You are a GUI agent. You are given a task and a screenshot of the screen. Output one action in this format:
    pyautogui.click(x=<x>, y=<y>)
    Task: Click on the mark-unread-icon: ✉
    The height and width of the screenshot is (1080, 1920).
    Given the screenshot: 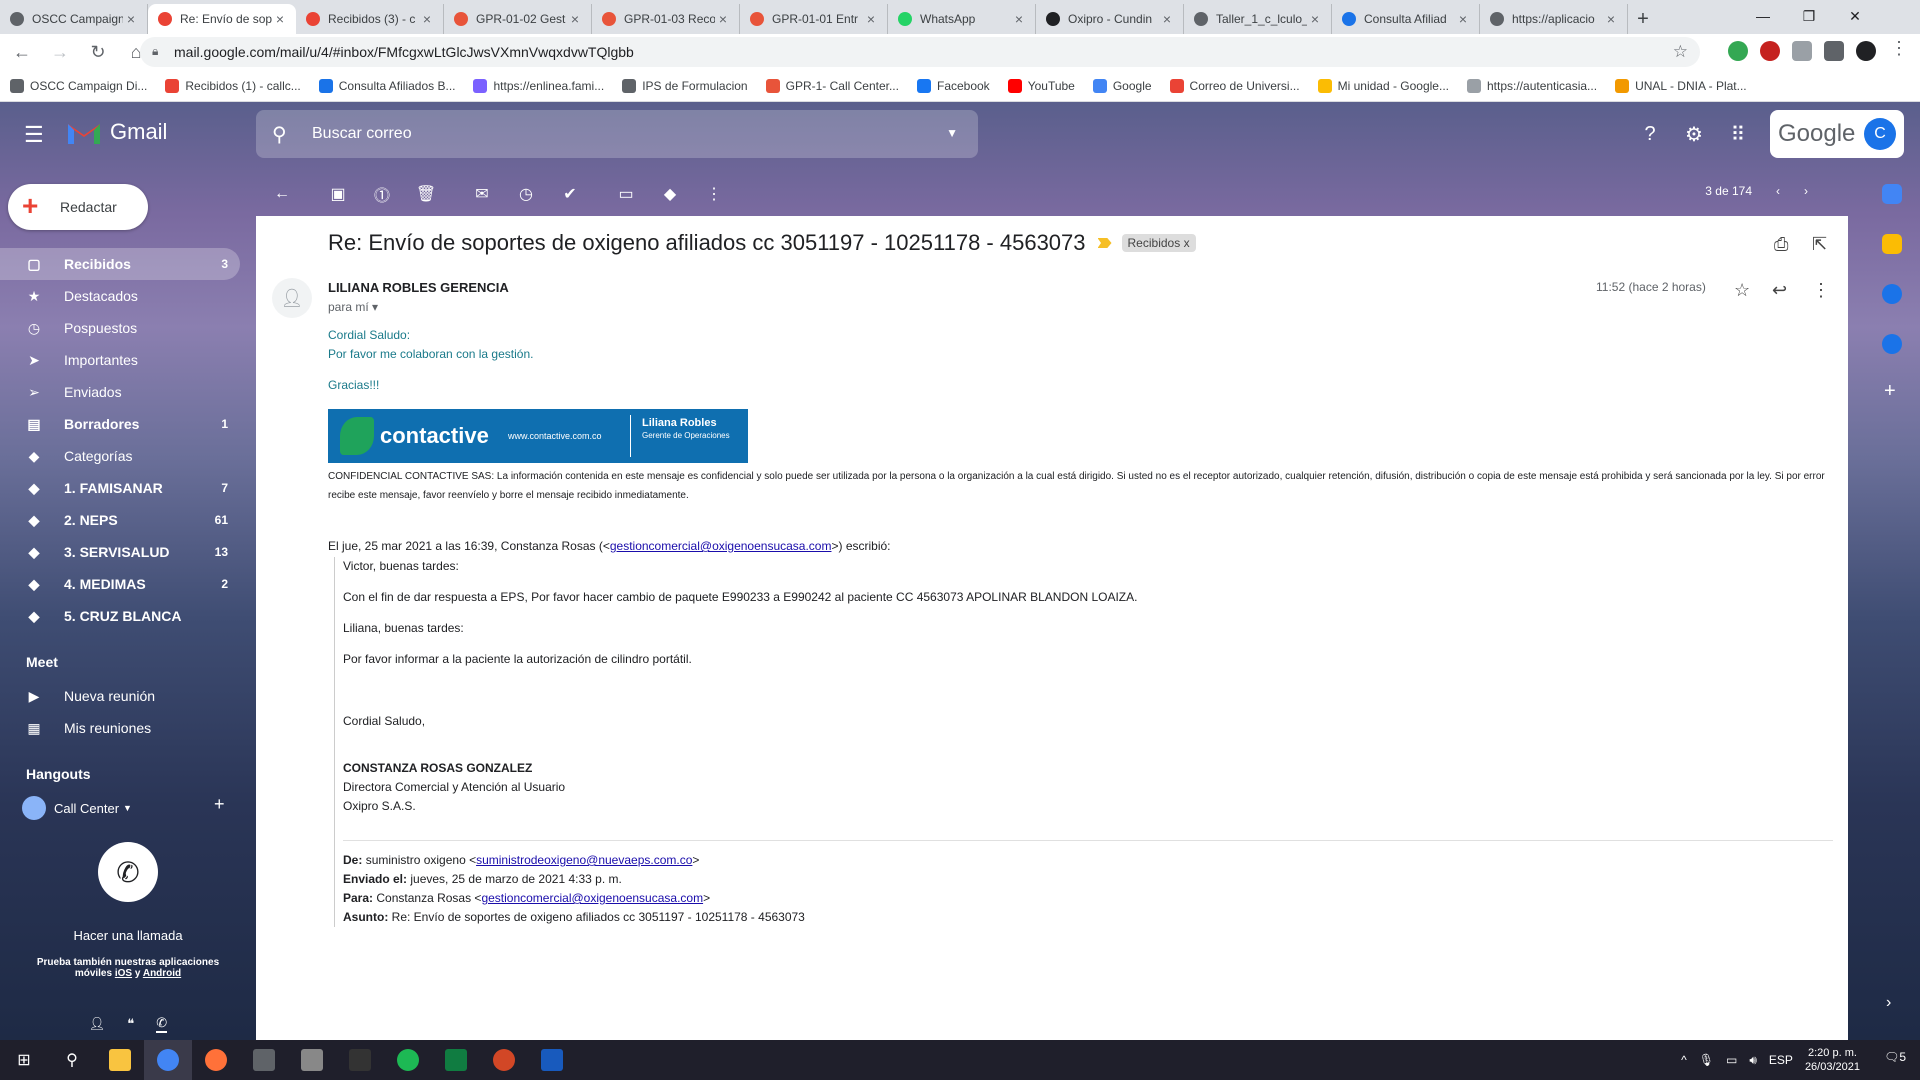 What is the action you would take?
    pyautogui.click(x=482, y=194)
    